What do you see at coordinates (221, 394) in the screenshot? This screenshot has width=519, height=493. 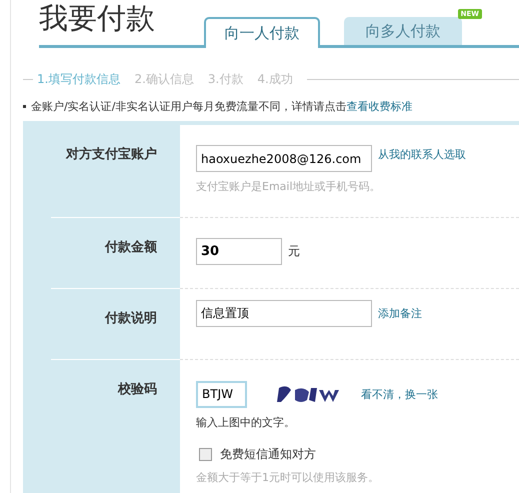 I see `captcha-field: BTJW` at bounding box center [221, 394].